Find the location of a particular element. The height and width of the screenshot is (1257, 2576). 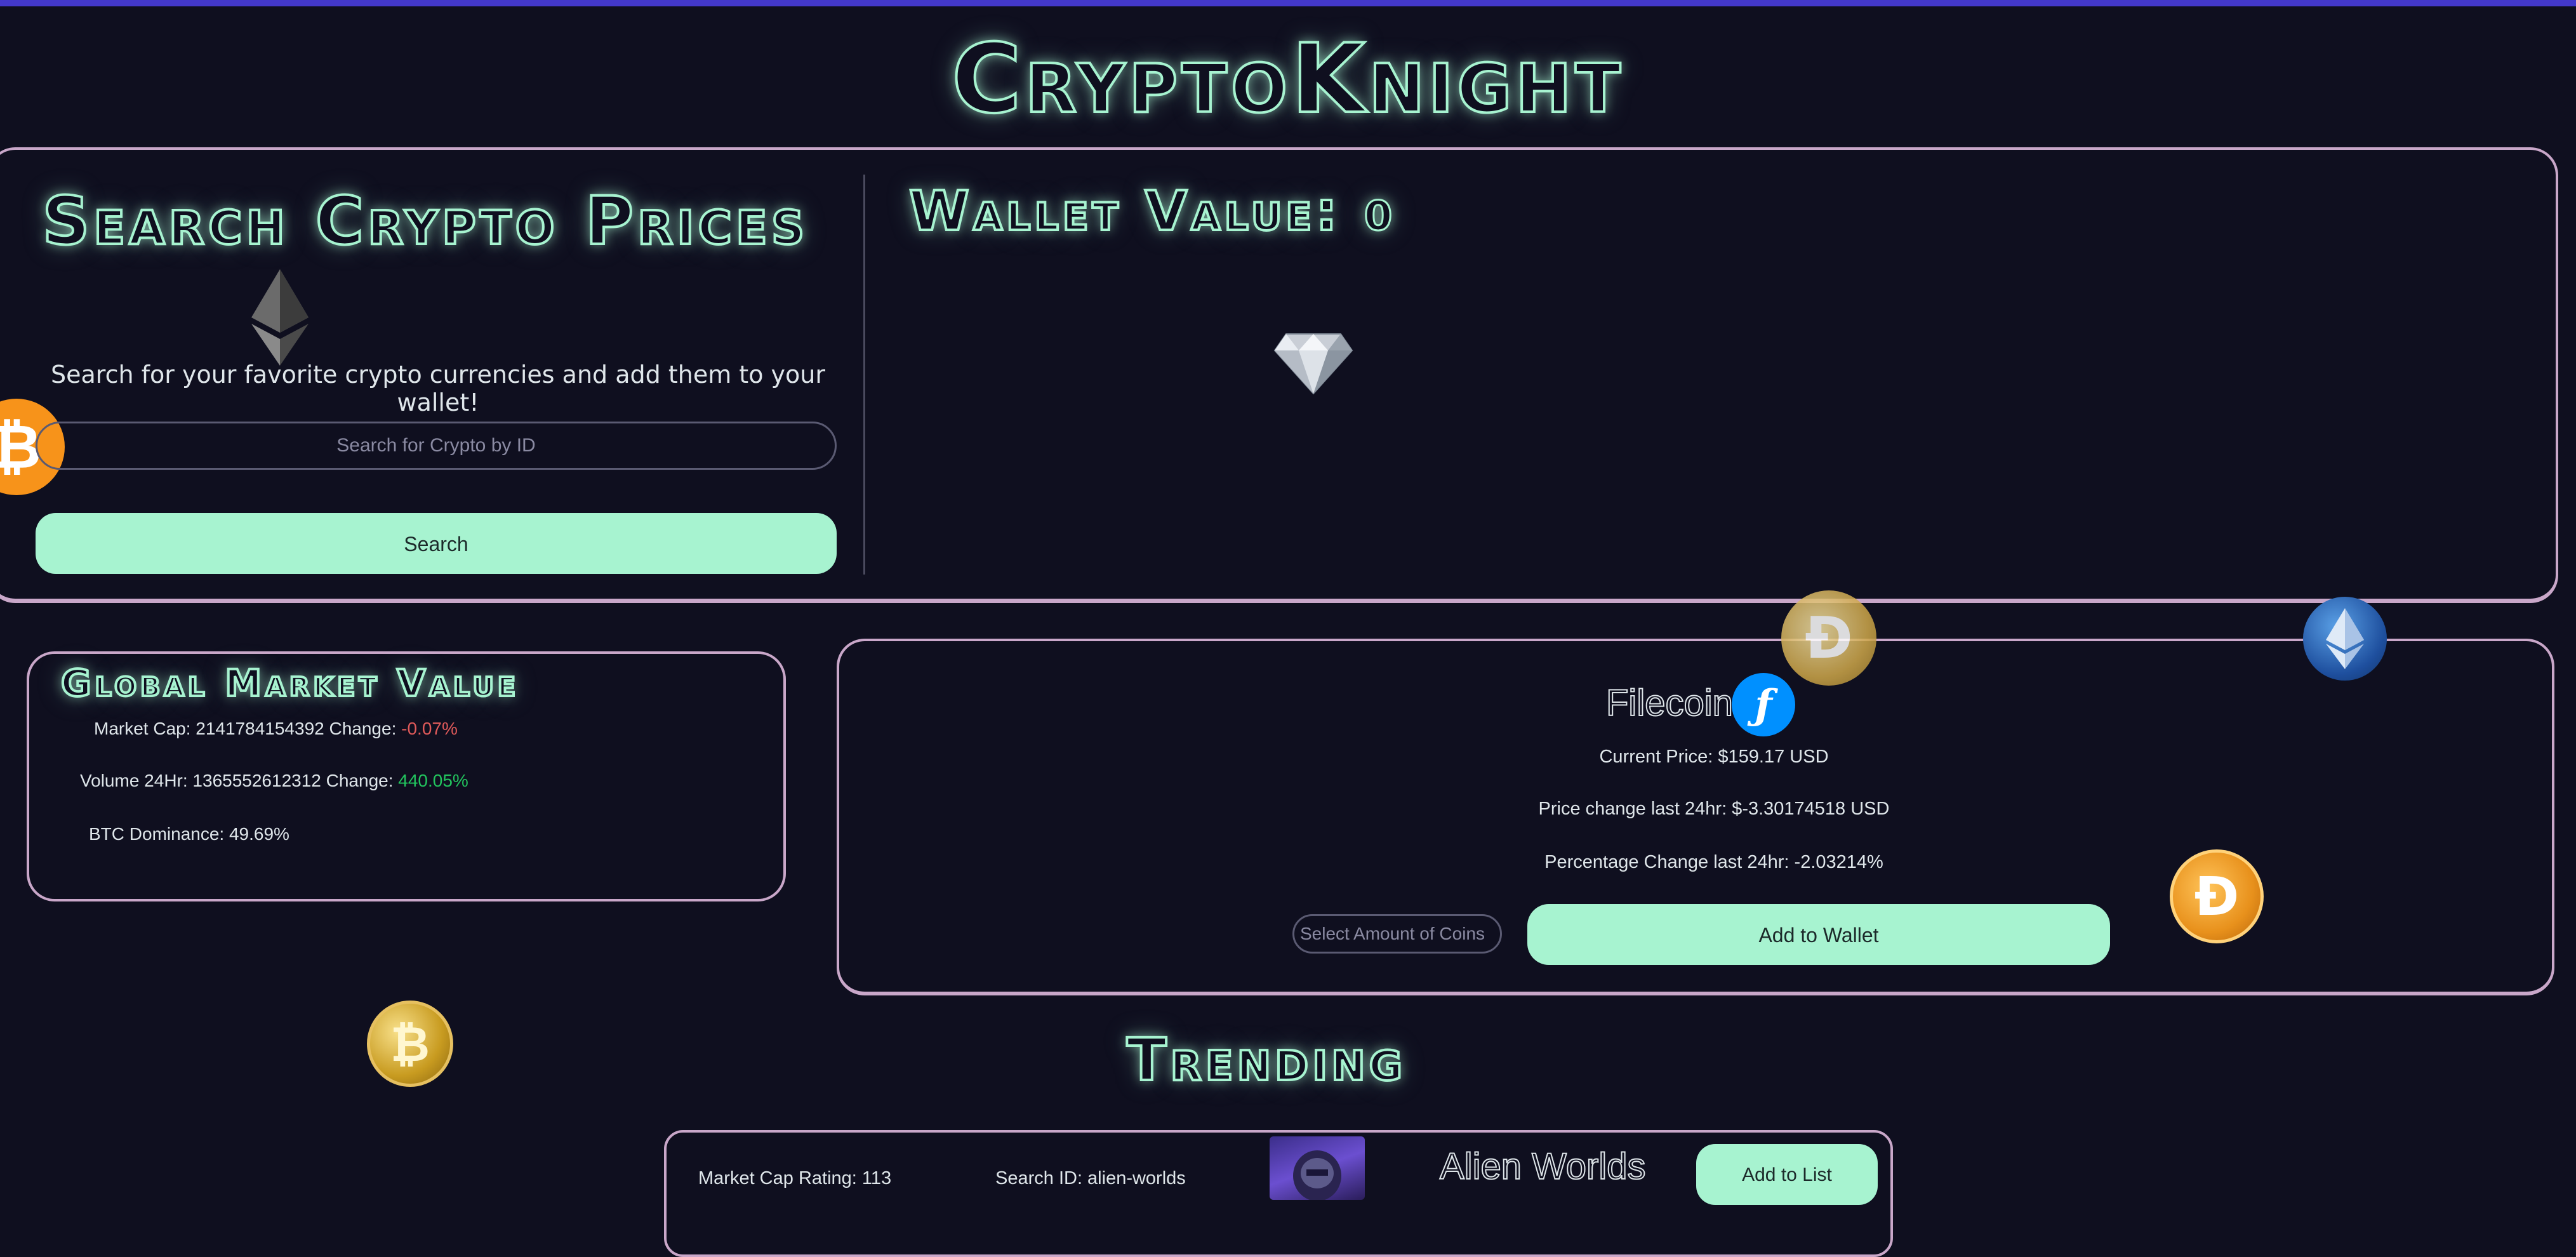

market-cap-change: -0.07% is located at coordinates (429, 729).